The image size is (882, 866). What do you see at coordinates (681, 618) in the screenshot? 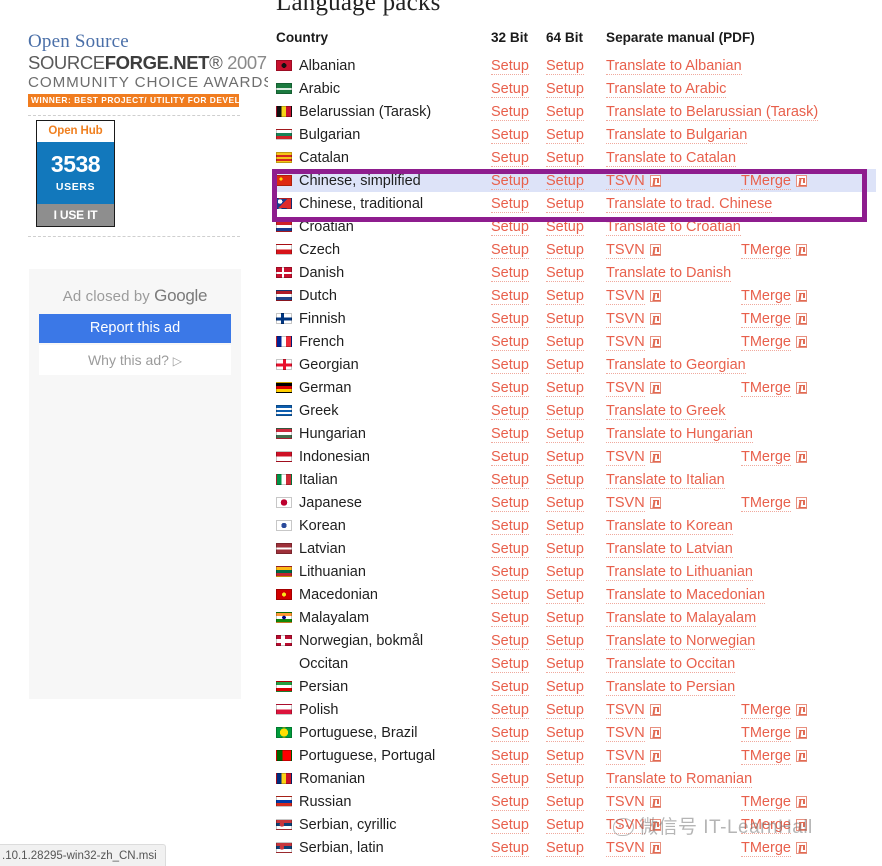
I see `manual-primary-link: Translate to Malayalam` at bounding box center [681, 618].